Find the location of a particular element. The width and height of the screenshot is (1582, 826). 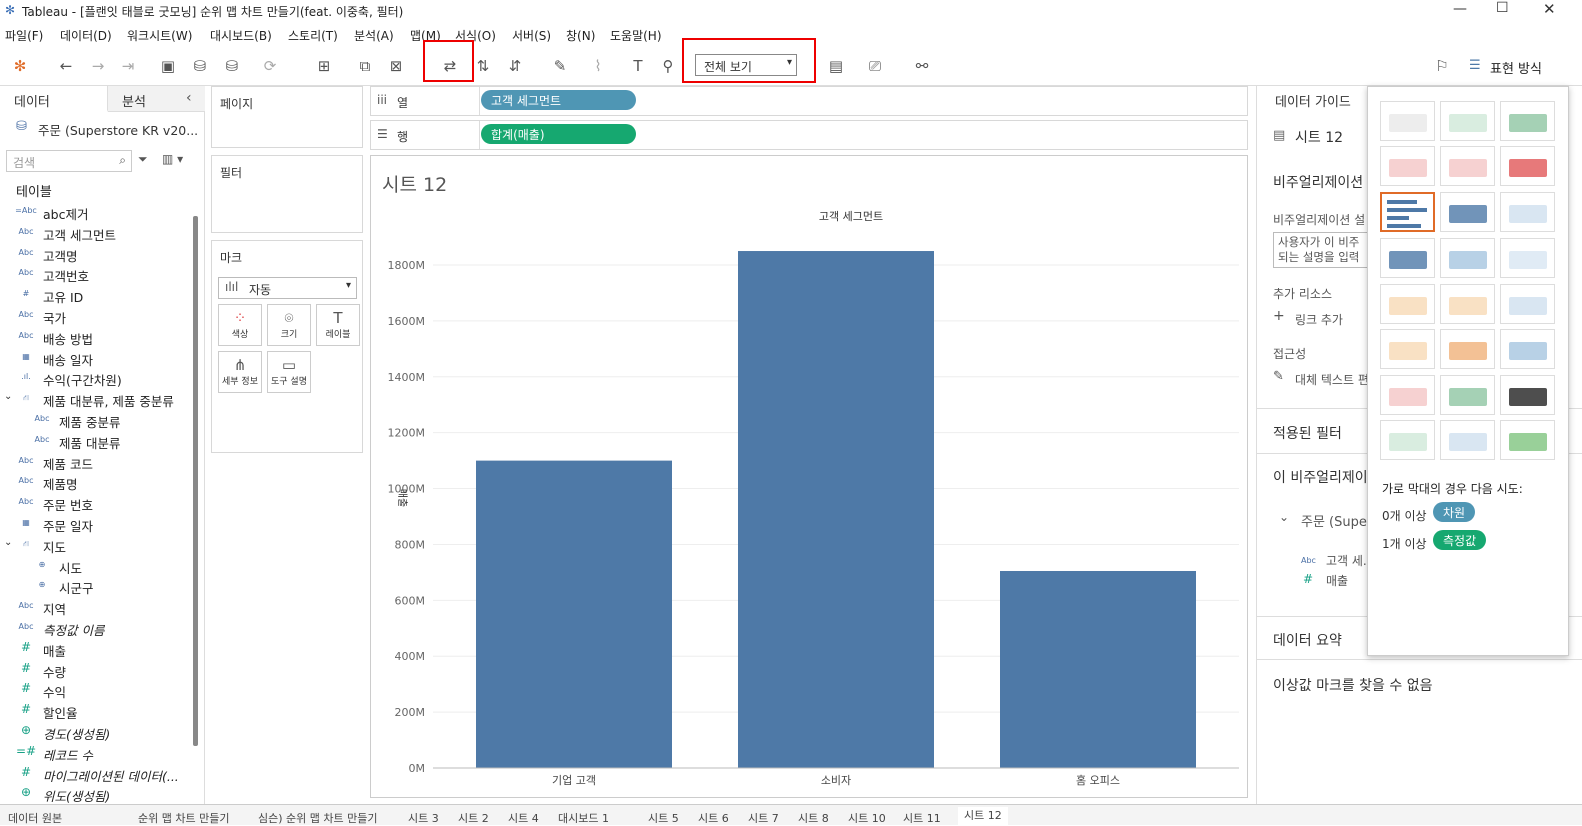

presentation-icon: ⎚ is located at coordinates (875, 66).